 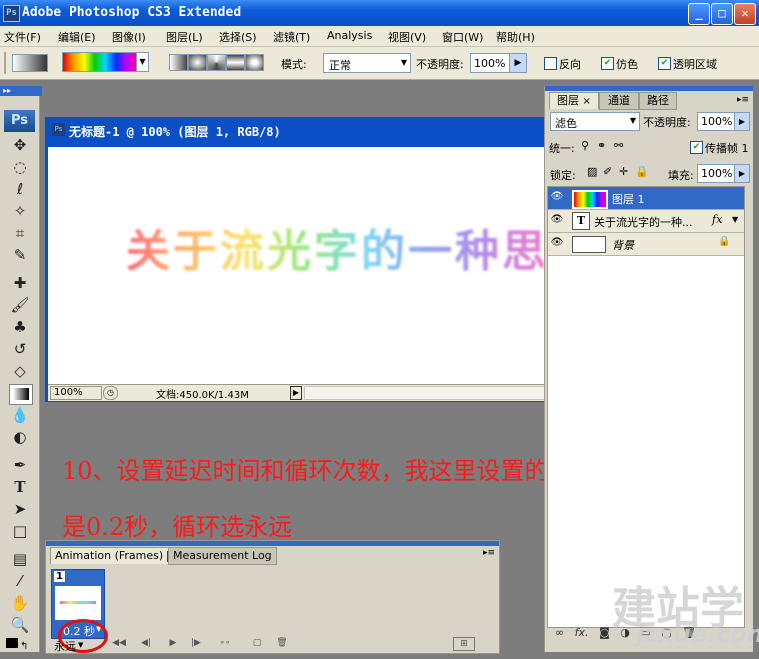 I want to click on status-menu-icon: ◷, so click(x=110, y=393).